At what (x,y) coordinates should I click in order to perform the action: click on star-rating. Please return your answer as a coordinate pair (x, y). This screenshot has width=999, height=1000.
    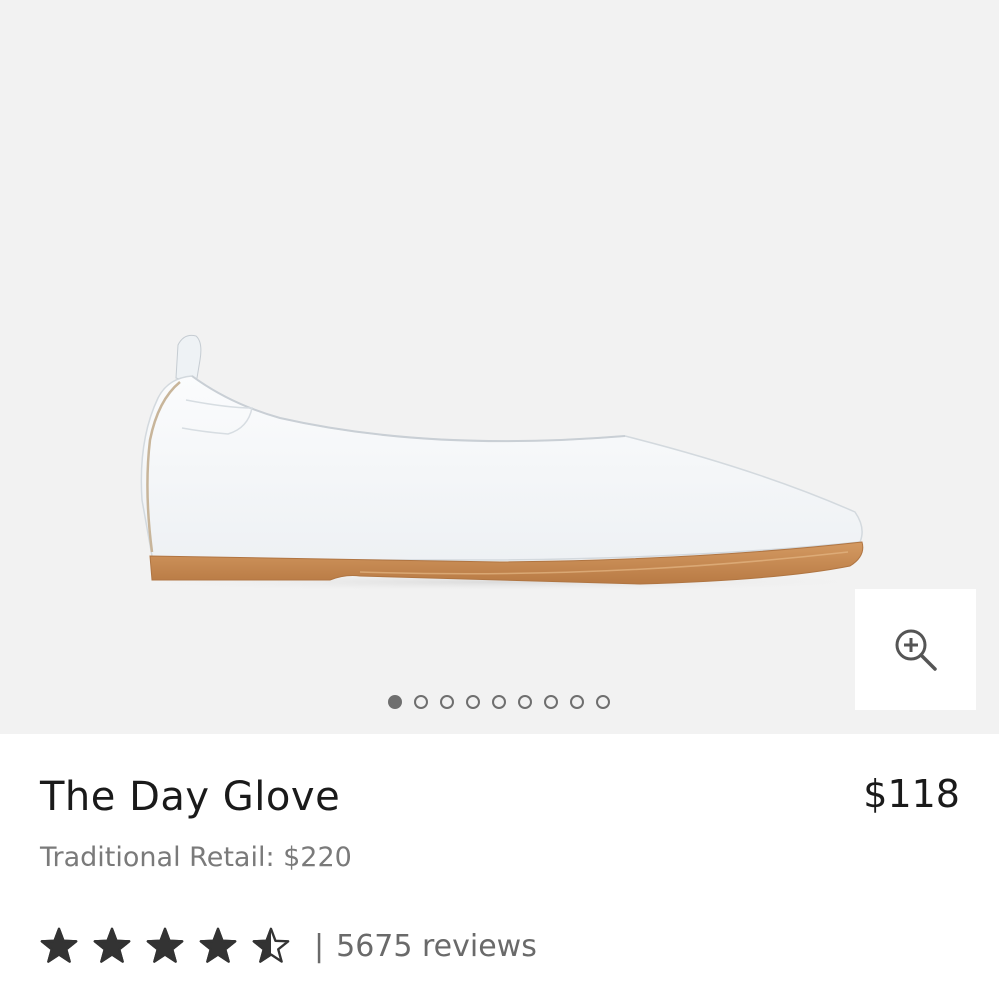
    Looking at the image, I should click on (165, 946).